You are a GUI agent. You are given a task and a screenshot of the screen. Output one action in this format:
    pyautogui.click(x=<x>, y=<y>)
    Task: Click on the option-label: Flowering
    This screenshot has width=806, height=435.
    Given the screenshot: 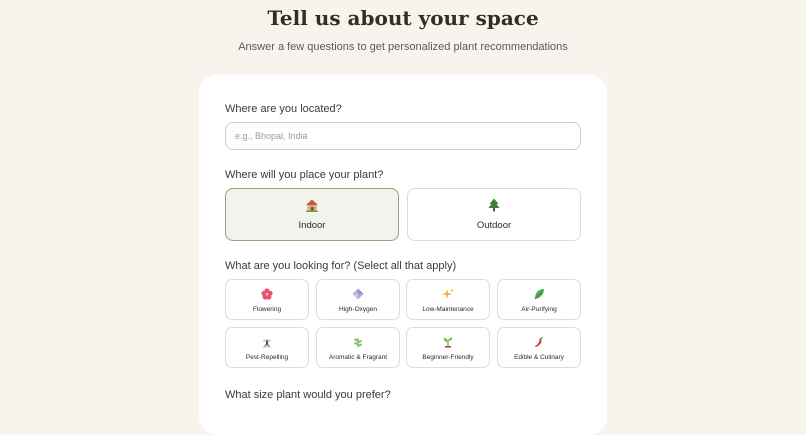 What is the action you would take?
    pyautogui.click(x=267, y=309)
    